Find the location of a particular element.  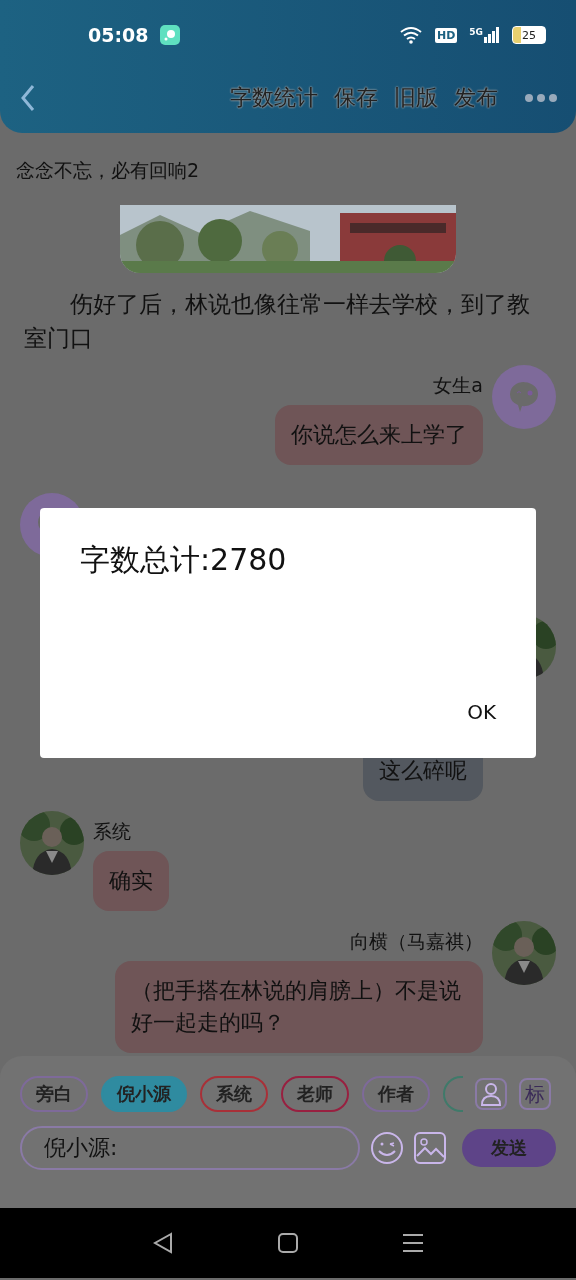

character-chip: 旁白 is located at coordinates (54, 1094).